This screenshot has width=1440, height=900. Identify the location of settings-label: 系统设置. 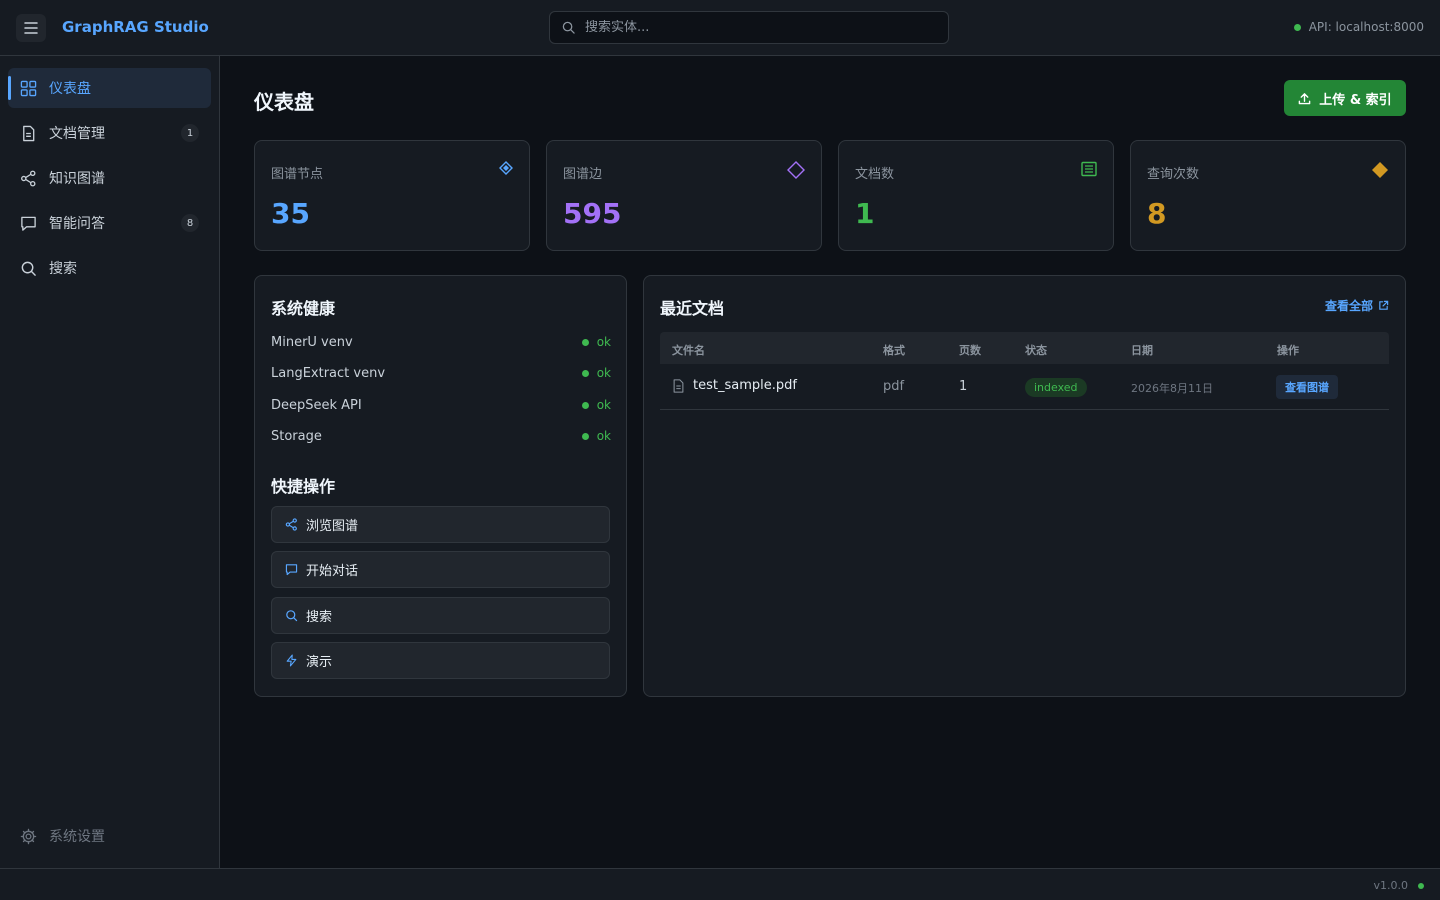
(77, 837).